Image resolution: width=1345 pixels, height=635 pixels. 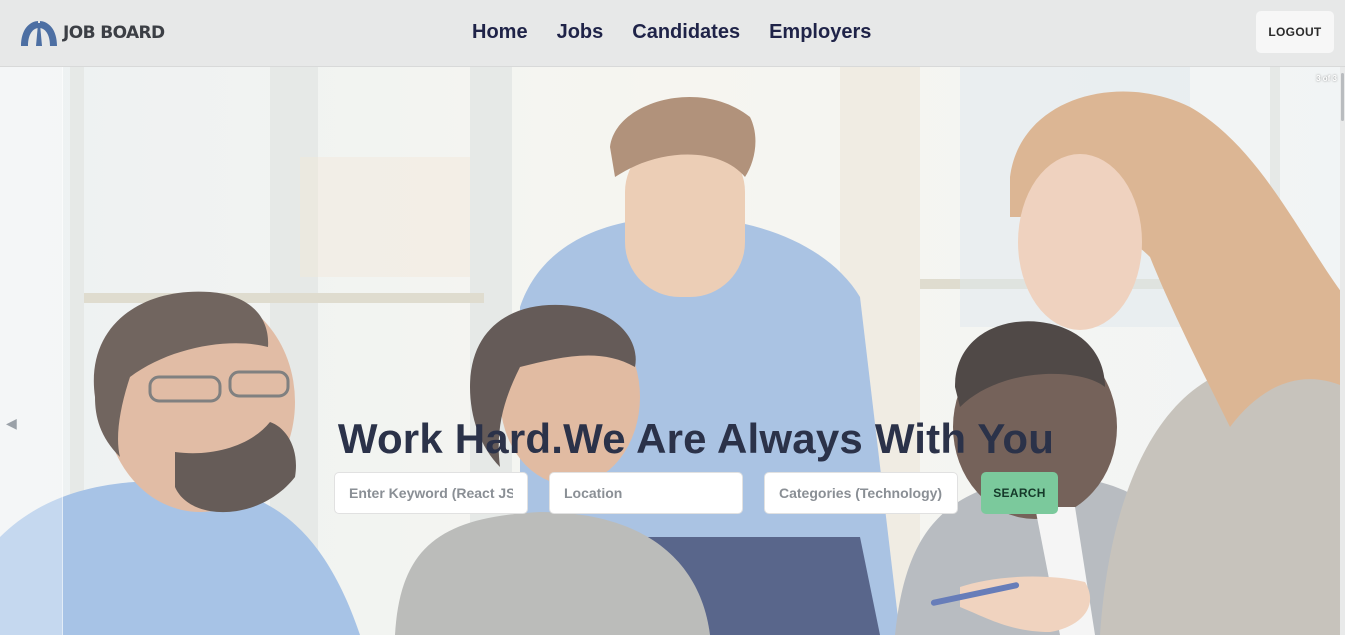 What do you see at coordinates (1326, 78) in the screenshot?
I see `slide-counter: 3 of 3` at bounding box center [1326, 78].